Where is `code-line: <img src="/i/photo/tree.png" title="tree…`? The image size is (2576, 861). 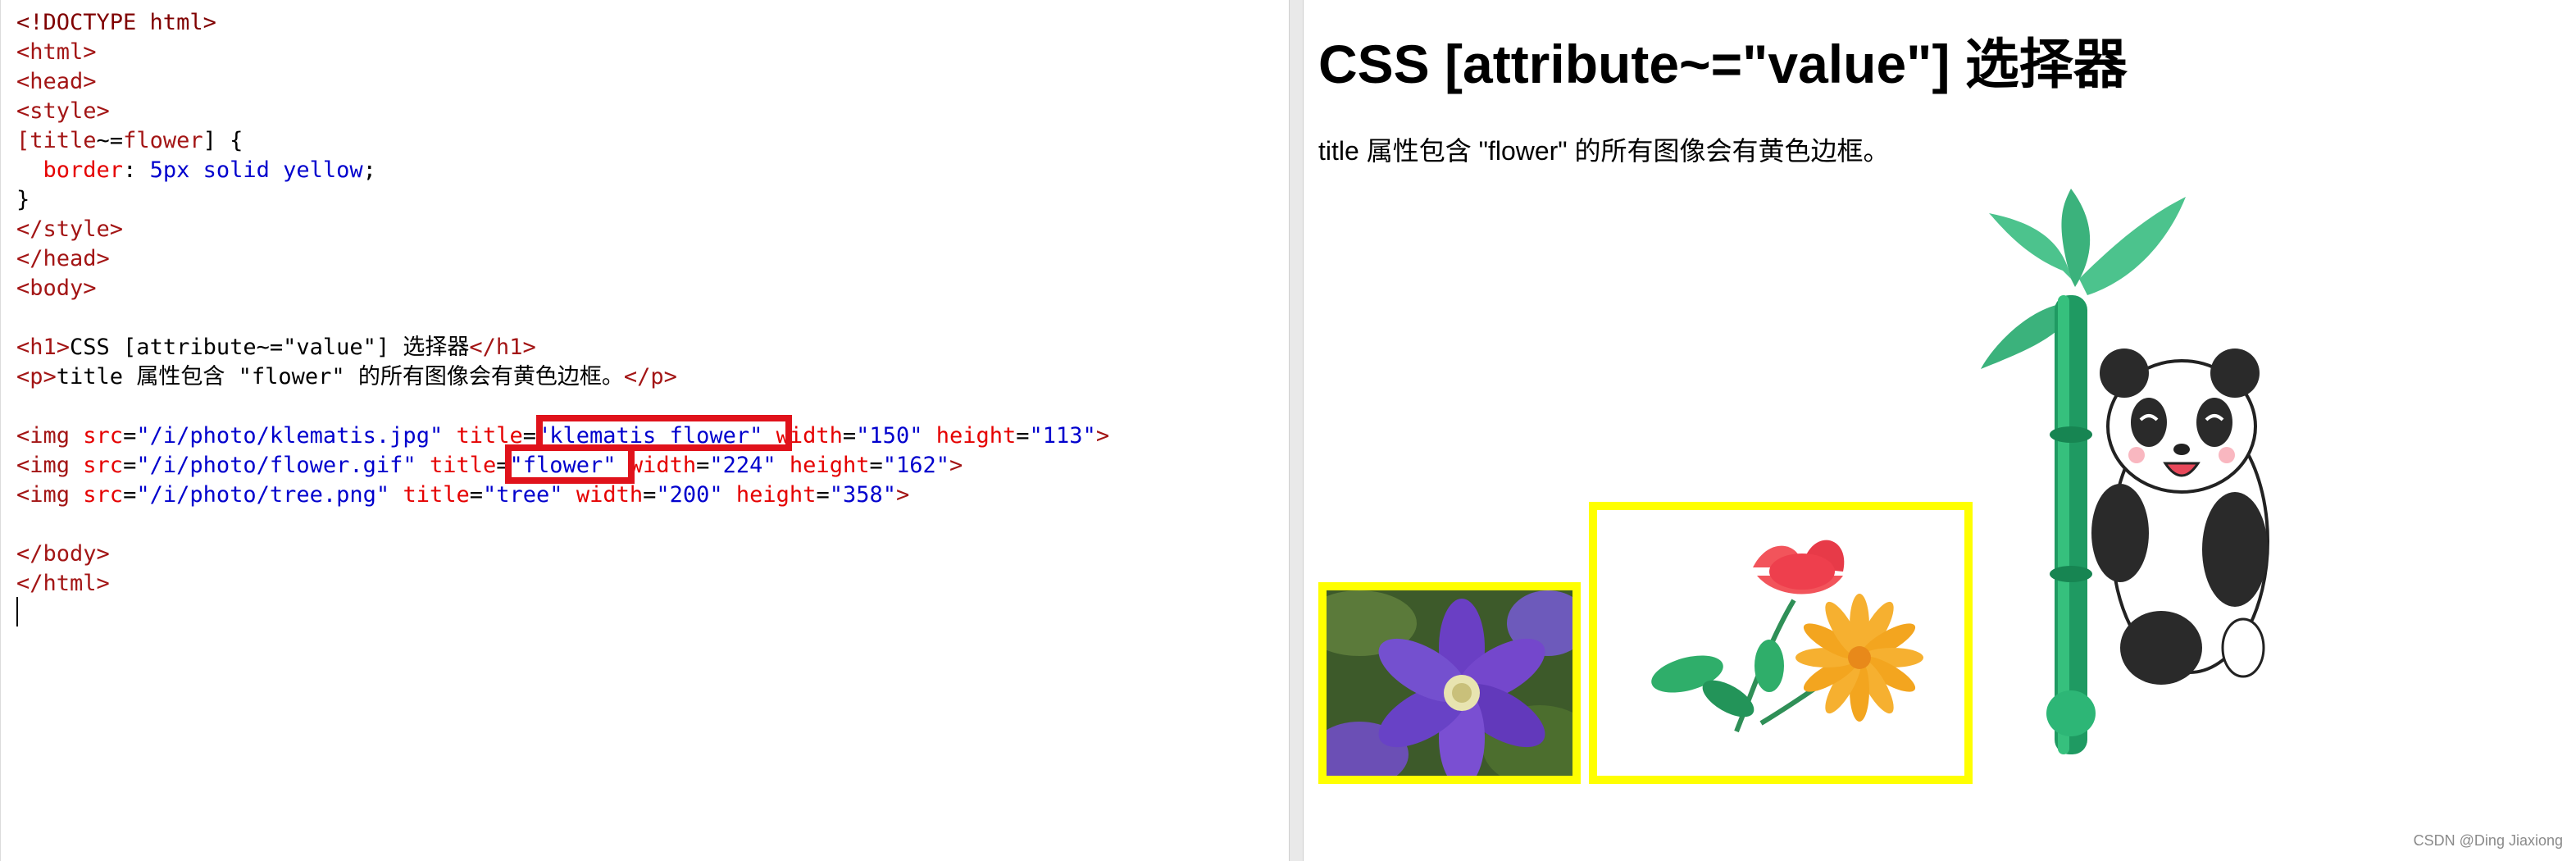 code-line: <img src="/i/photo/tree.png" title="tree… is located at coordinates (648, 495).